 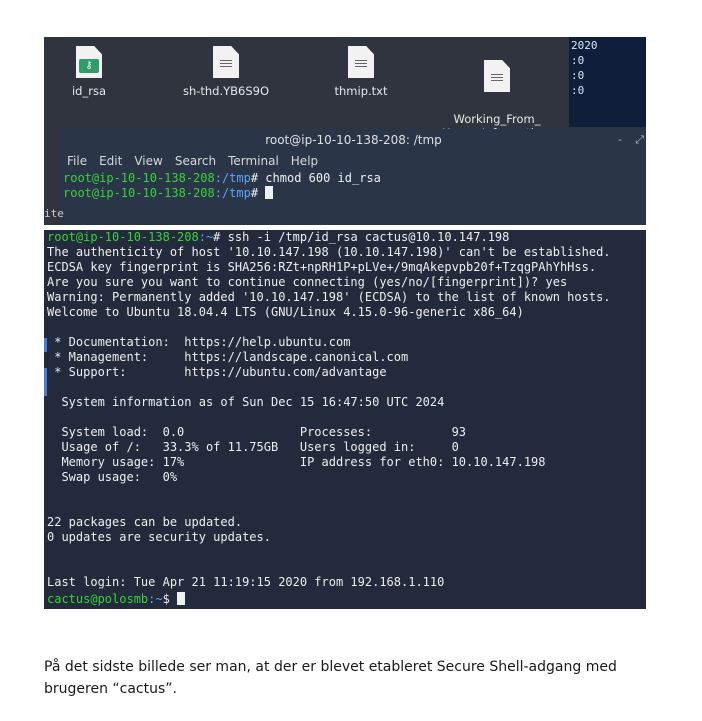 I want to click on desktop-icon-sh-thd: sh-thd.YB6S9O, so click(x=226, y=69).